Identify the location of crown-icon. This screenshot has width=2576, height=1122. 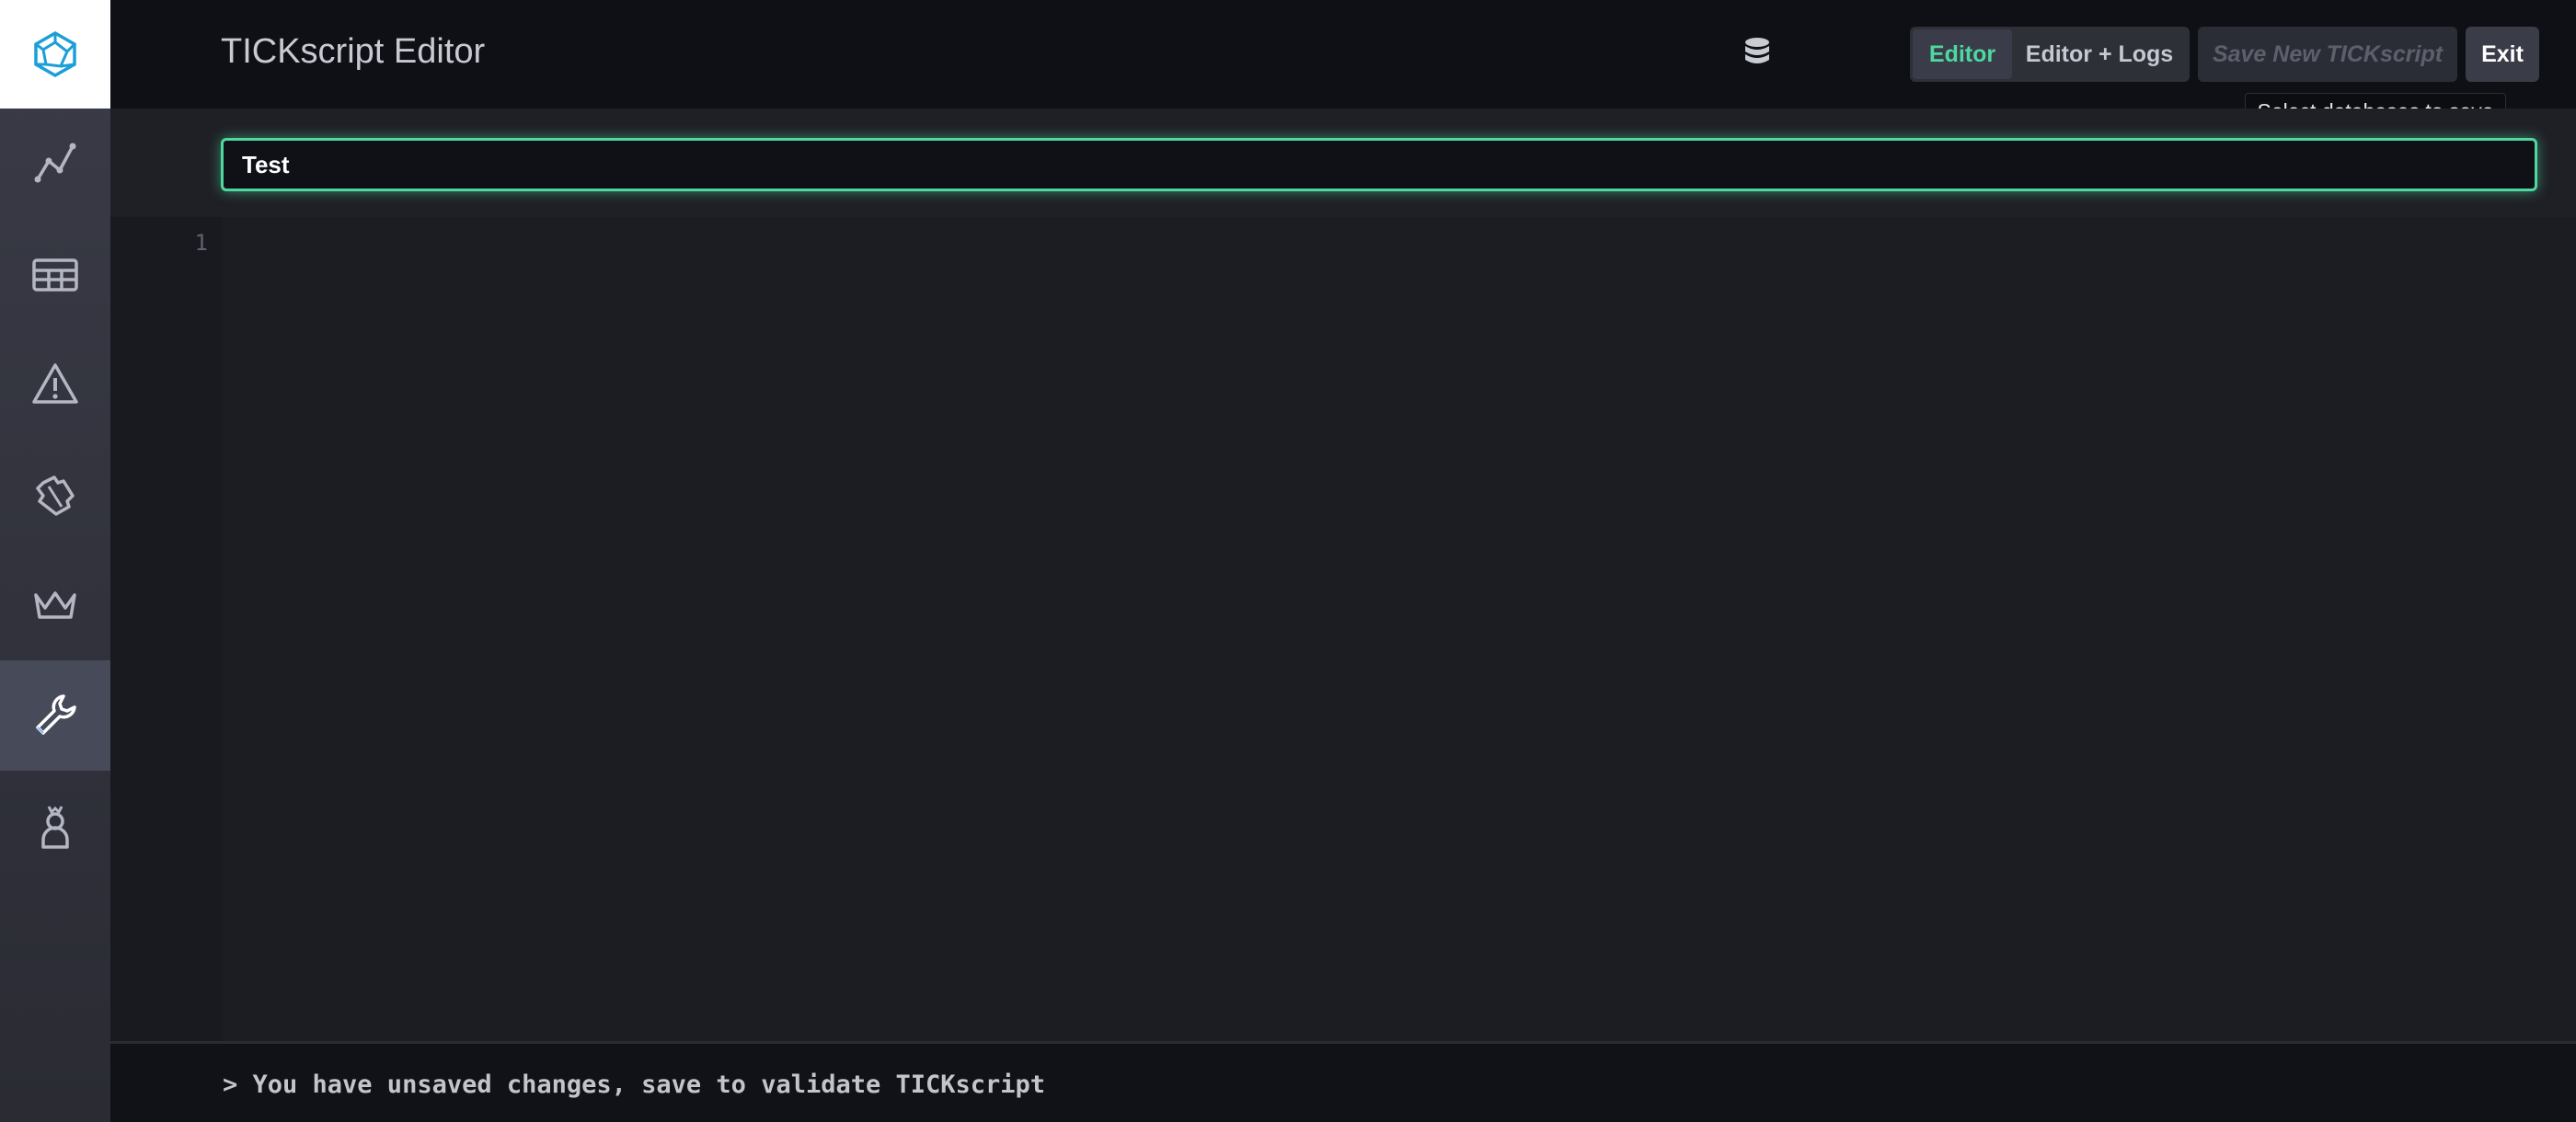
(55, 605).